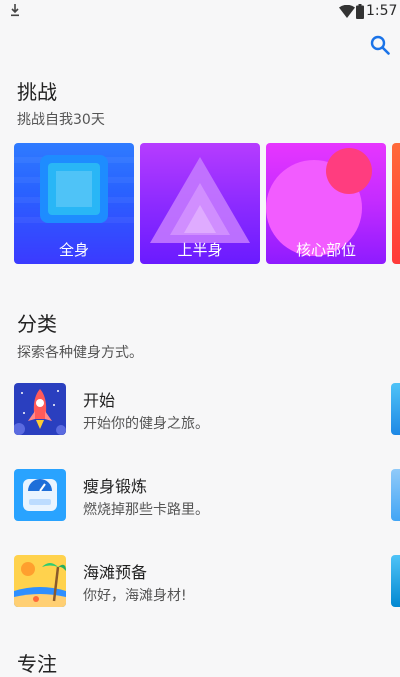 The image size is (400, 677). I want to click on focus-title: 专注, so click(37, 664).